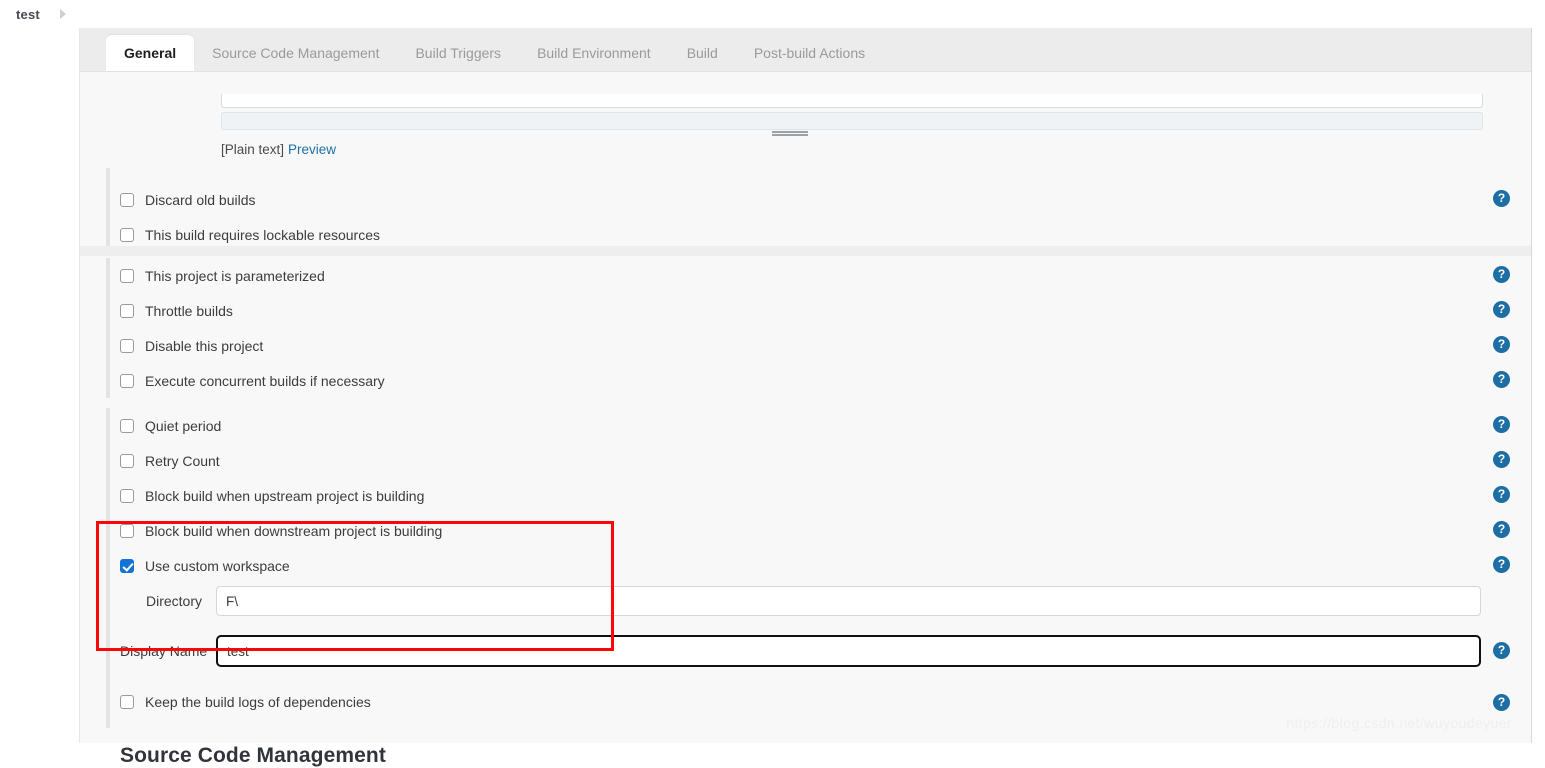  I want to click on help-icon-throttle-builds: ?, so click(1501, 309).